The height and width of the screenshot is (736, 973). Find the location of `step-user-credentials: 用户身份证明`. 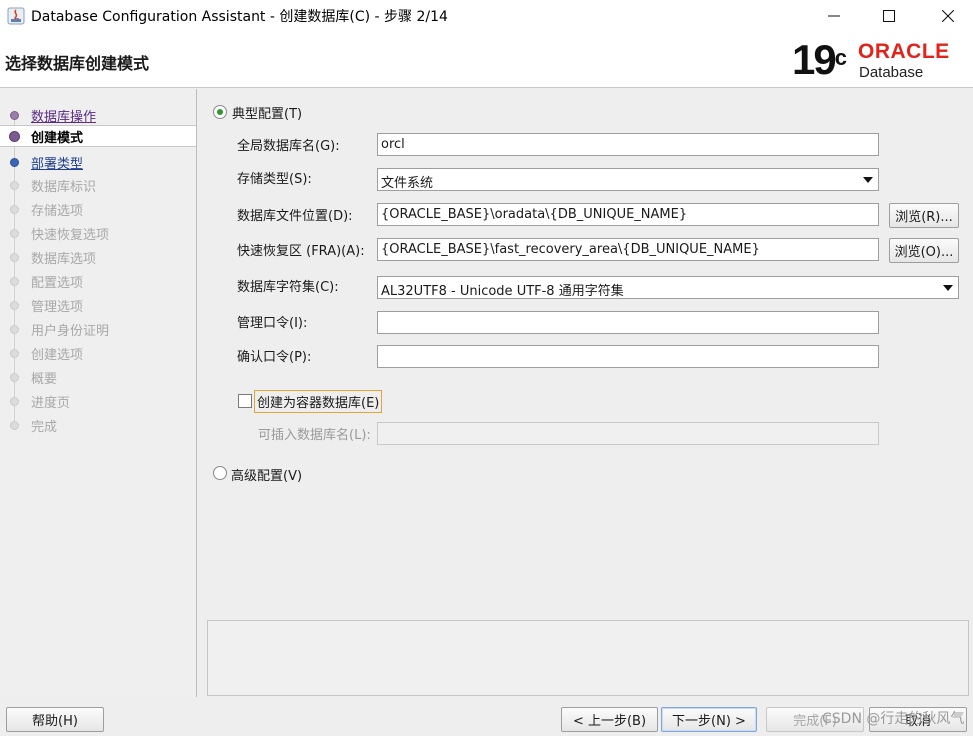

step-user-credentials: 用户身份证明 is located at coordinates (98, 329).